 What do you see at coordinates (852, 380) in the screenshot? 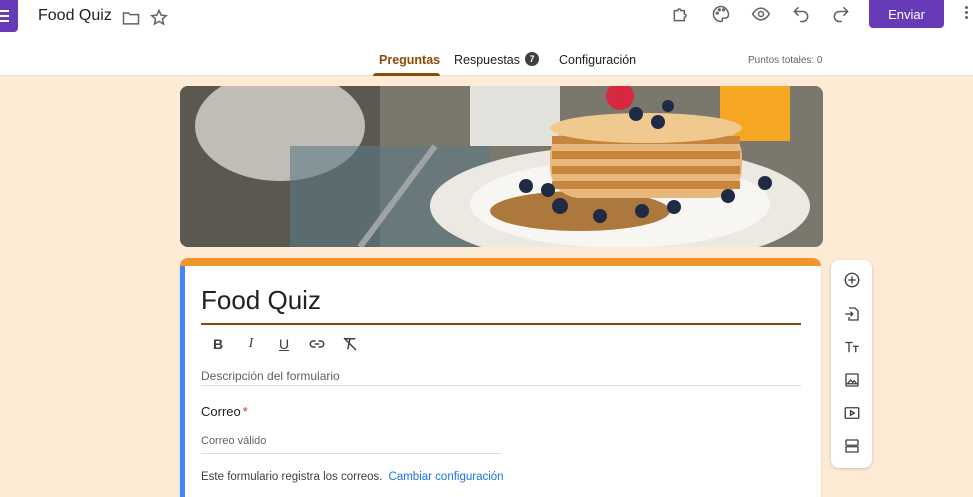
I see `add-image-icon` at bounding box center [852, 380].